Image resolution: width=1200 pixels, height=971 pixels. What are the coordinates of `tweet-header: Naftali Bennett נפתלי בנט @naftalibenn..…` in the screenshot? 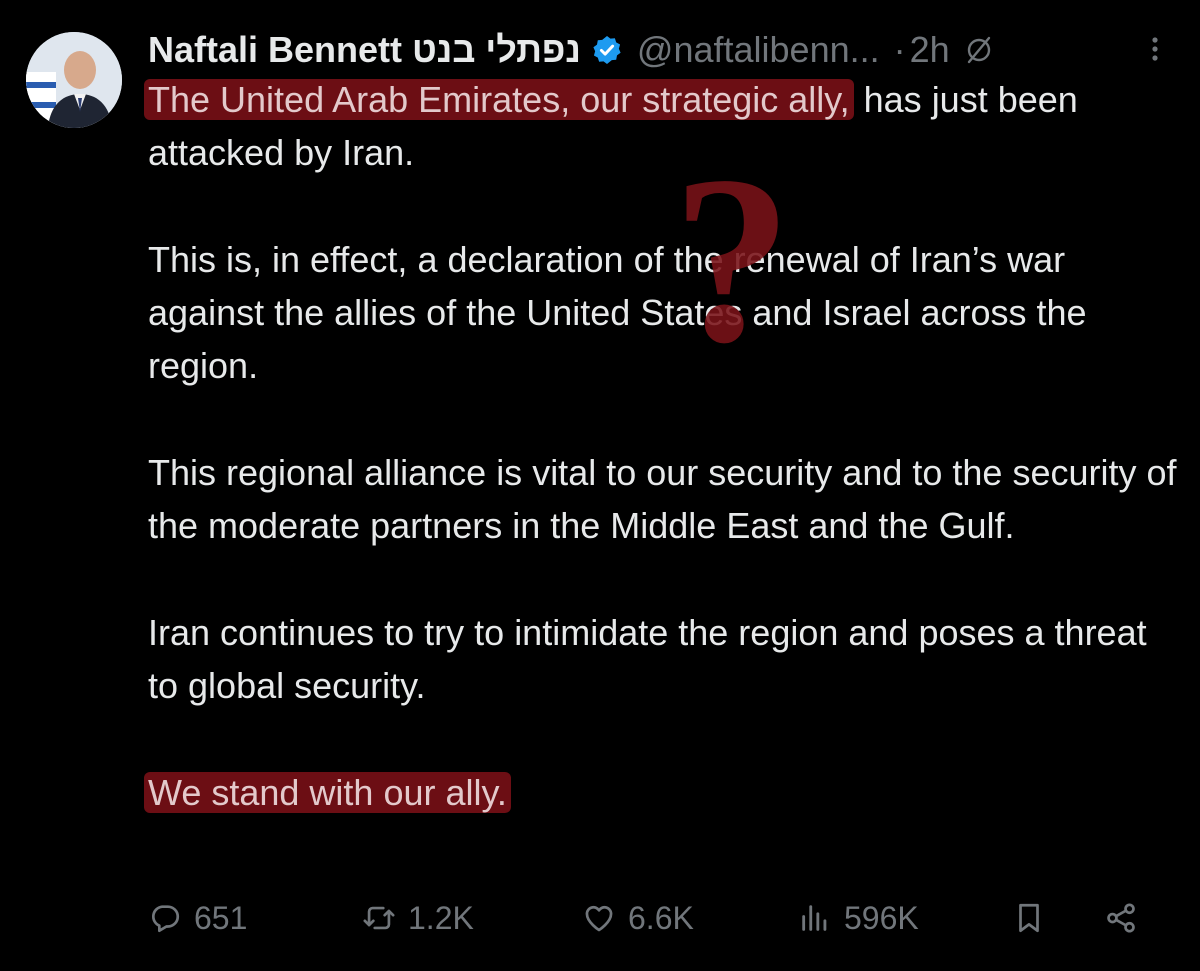 It's located at (571, 50).